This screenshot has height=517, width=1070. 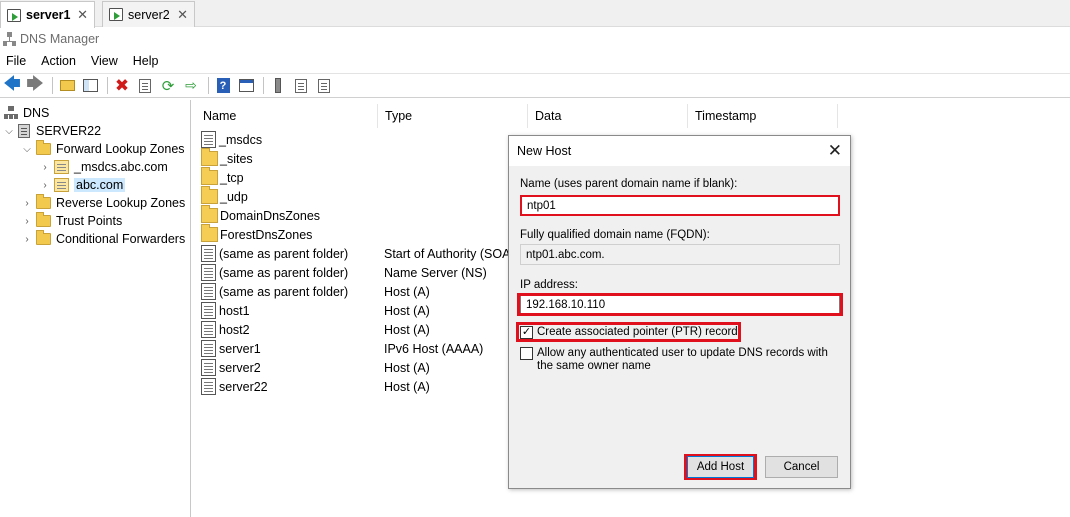 I want to click on list-item: server2 Host (A), so click(x=367, y=367).